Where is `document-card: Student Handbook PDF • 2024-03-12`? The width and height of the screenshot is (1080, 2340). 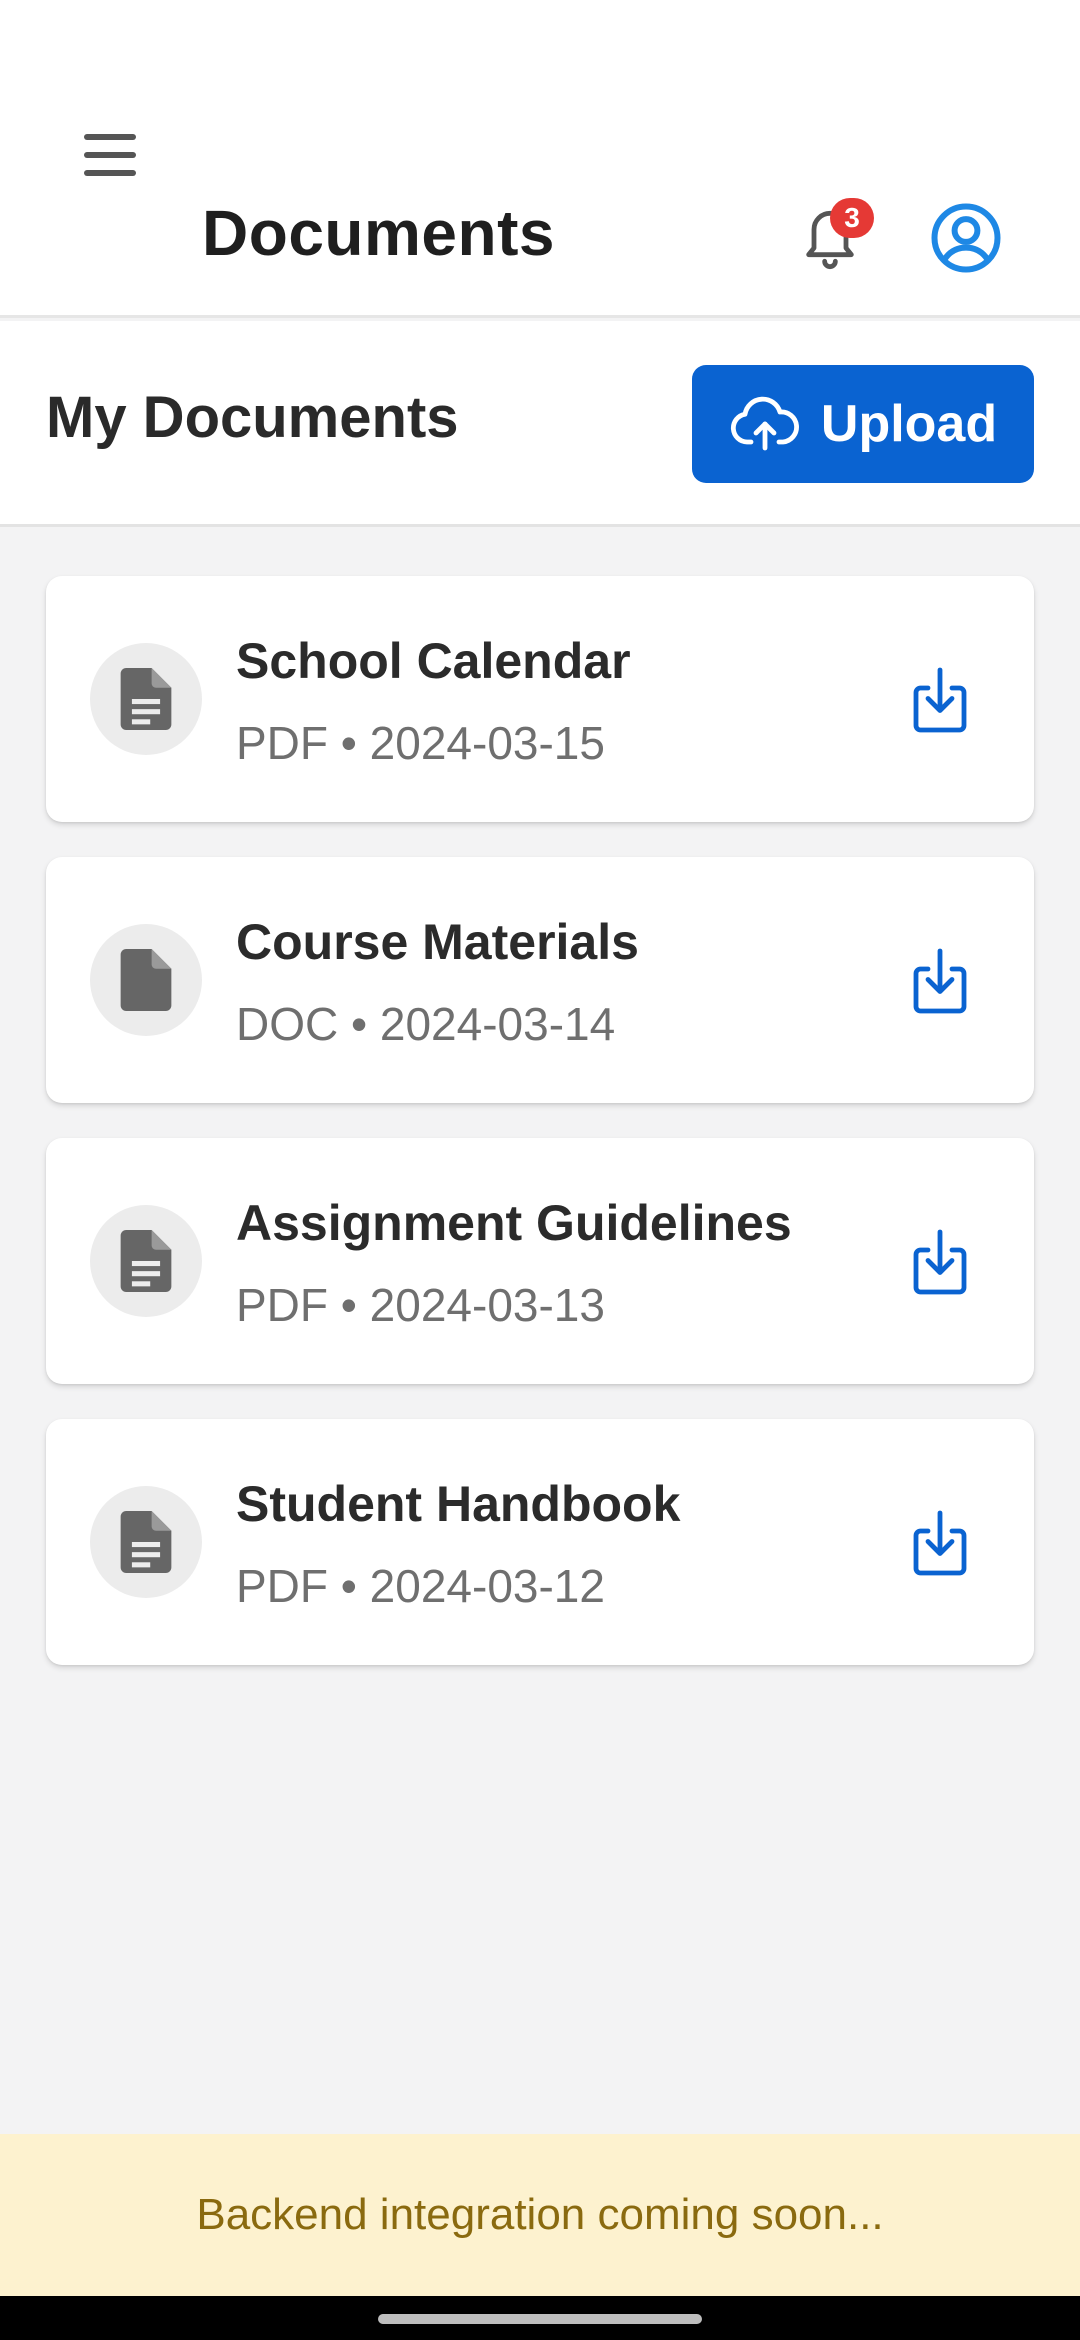
document-card: Student Handbook PDF • 2024-03-12 is located at coordinates (540, 1542).